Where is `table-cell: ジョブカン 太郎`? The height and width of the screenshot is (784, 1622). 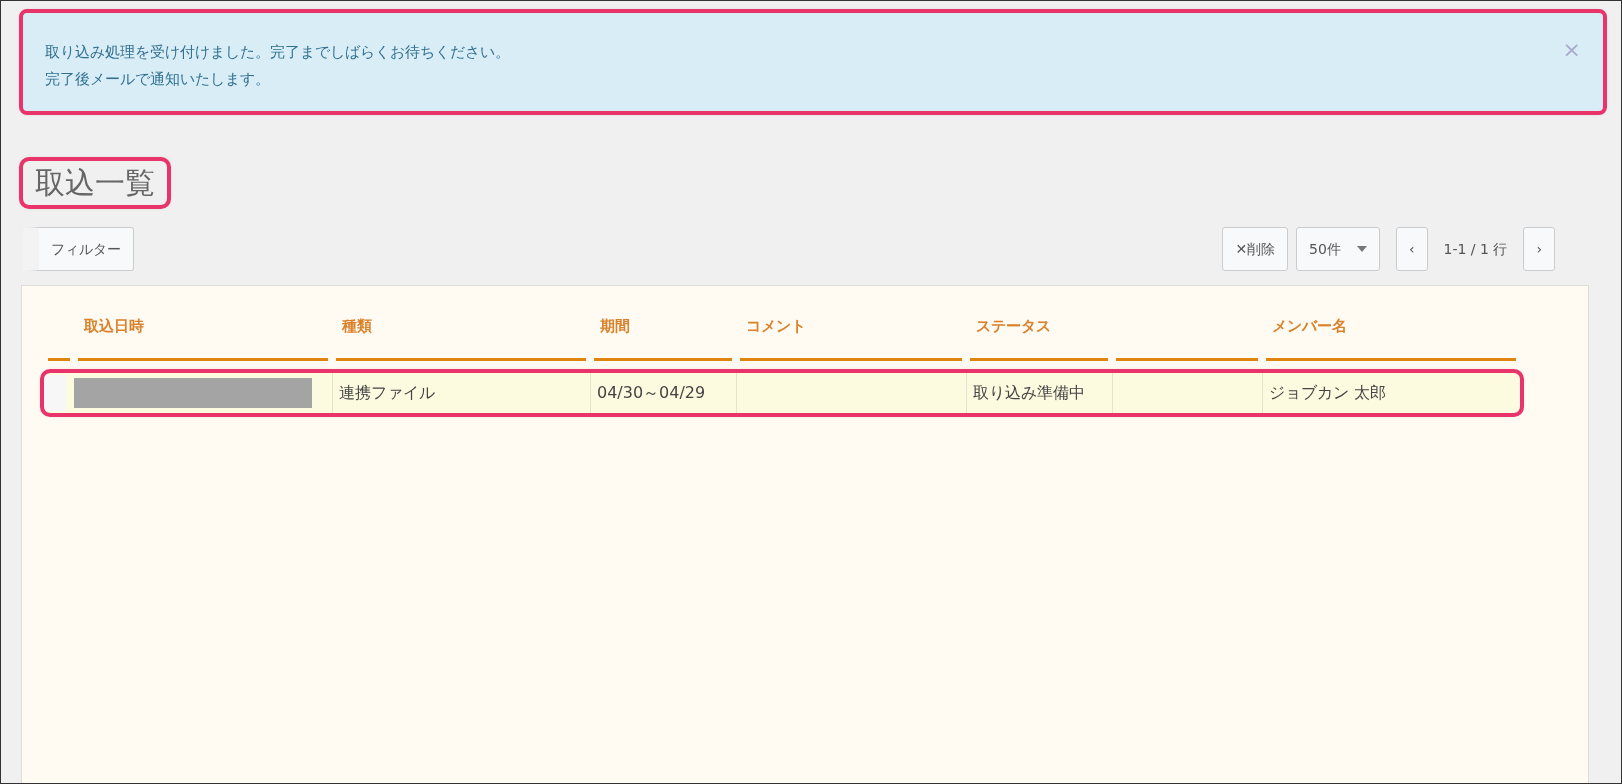
table-cell: ジョブカン 太郎 is located at coordinates (1387, 393).